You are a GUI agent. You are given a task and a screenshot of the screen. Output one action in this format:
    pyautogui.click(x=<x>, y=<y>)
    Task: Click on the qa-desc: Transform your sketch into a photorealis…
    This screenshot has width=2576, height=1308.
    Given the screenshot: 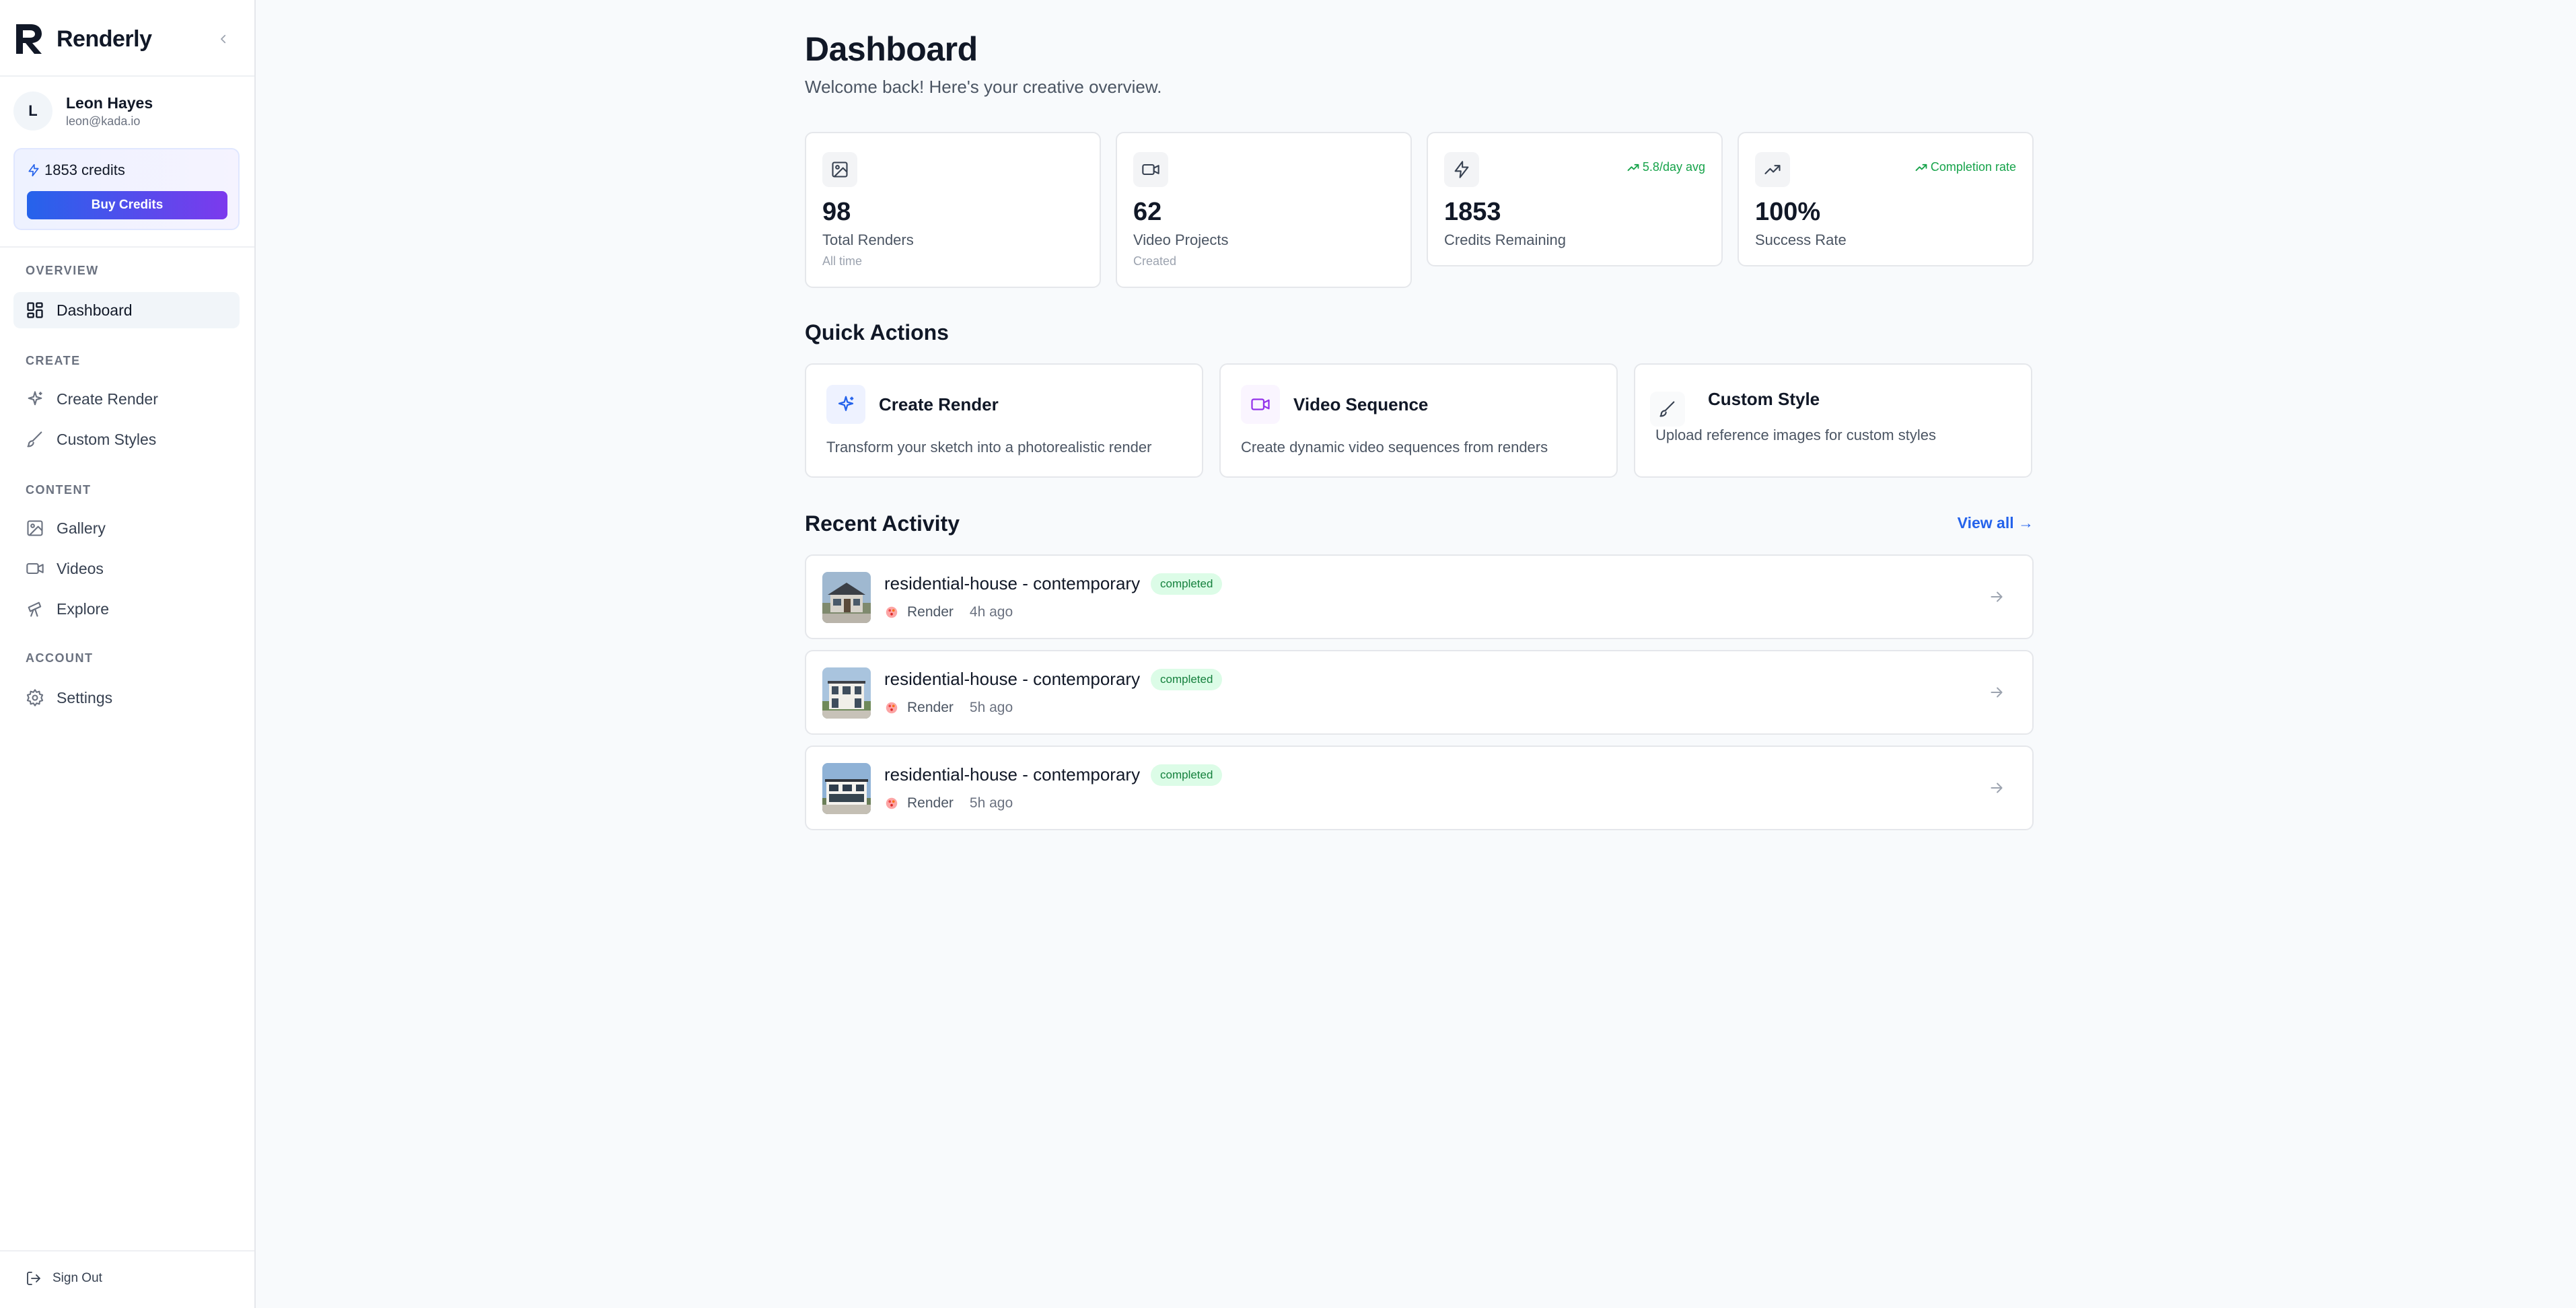 What is the action you would take?
    pyautogui.click(x=989, y=447)
    